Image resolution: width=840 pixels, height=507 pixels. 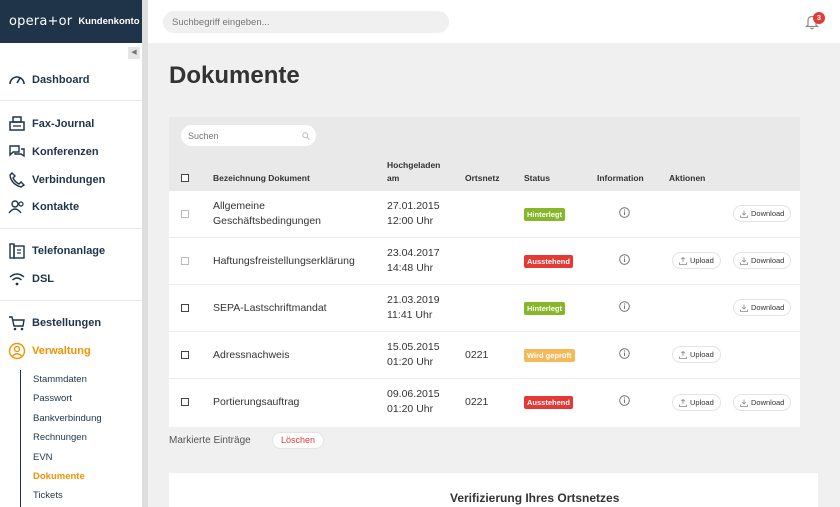 What do you see at coordinates (537, 178) in the screenshot?
I see `header-status: Status` at bounding box center [537, 178].